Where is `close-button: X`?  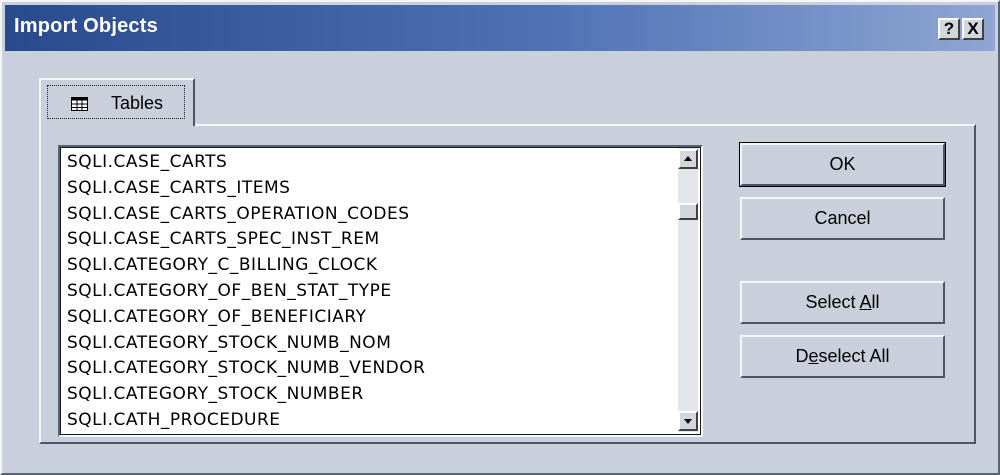
close-button: X is located at coordinates (973, 29).